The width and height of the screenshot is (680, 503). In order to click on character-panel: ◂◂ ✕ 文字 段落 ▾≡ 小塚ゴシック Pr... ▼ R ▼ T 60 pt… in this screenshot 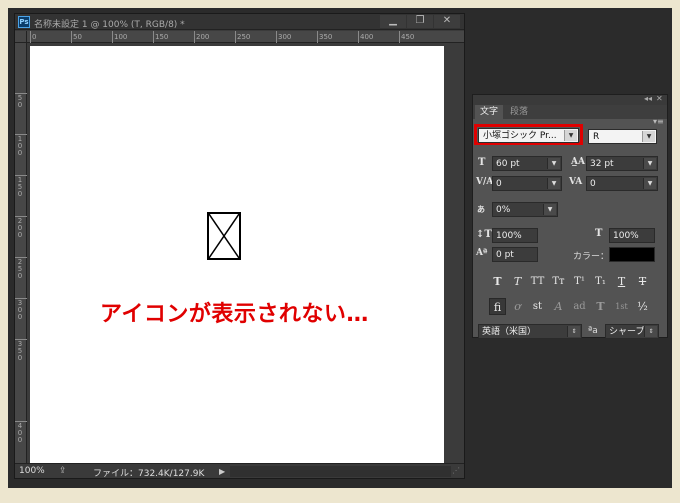, I will do `click(570, 216)`.